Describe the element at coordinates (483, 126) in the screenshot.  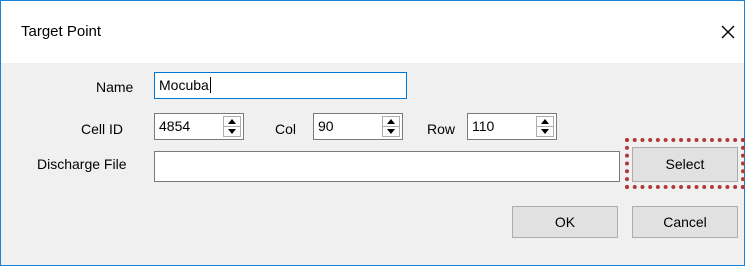
I see `row-value: 110` at that location.